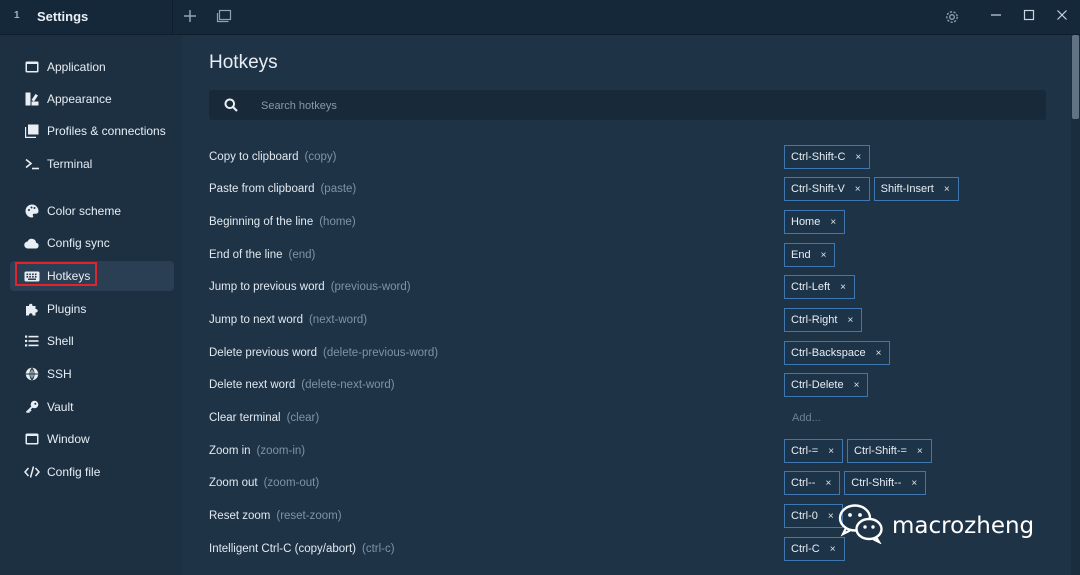 The height and width of the screenshot is (575, 1080). What do you see at coordinates (92, 374) in the screenshot?
I see `sidebar-item-ssh: SSH` at bounding box center [92, 374].